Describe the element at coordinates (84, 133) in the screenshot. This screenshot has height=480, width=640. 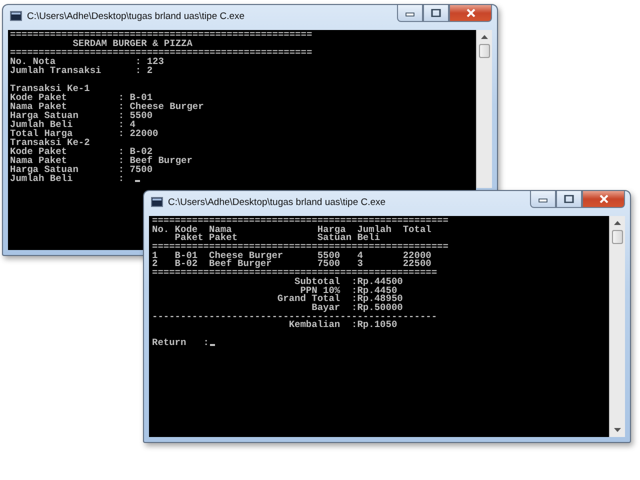
I see `console-line: Total Harga : 22000` at that location.